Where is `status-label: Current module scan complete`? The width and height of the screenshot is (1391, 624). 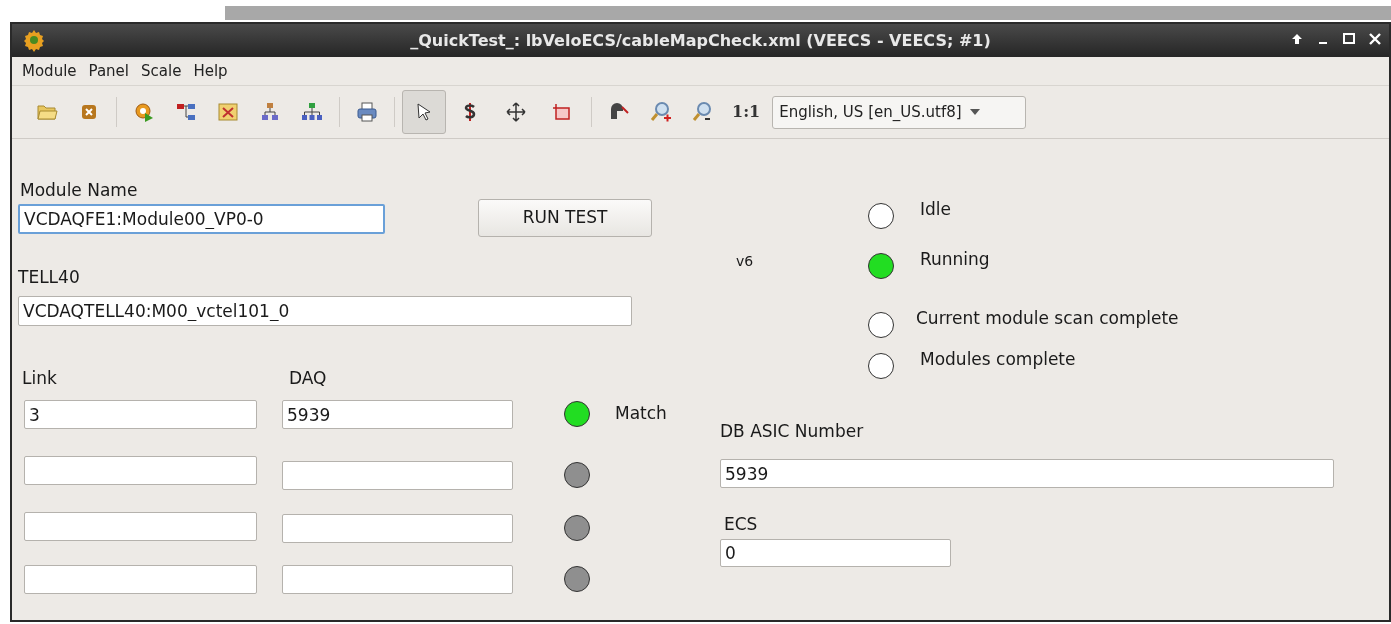
status-label: Current module scan complete is located at coordinates (1047, 318).